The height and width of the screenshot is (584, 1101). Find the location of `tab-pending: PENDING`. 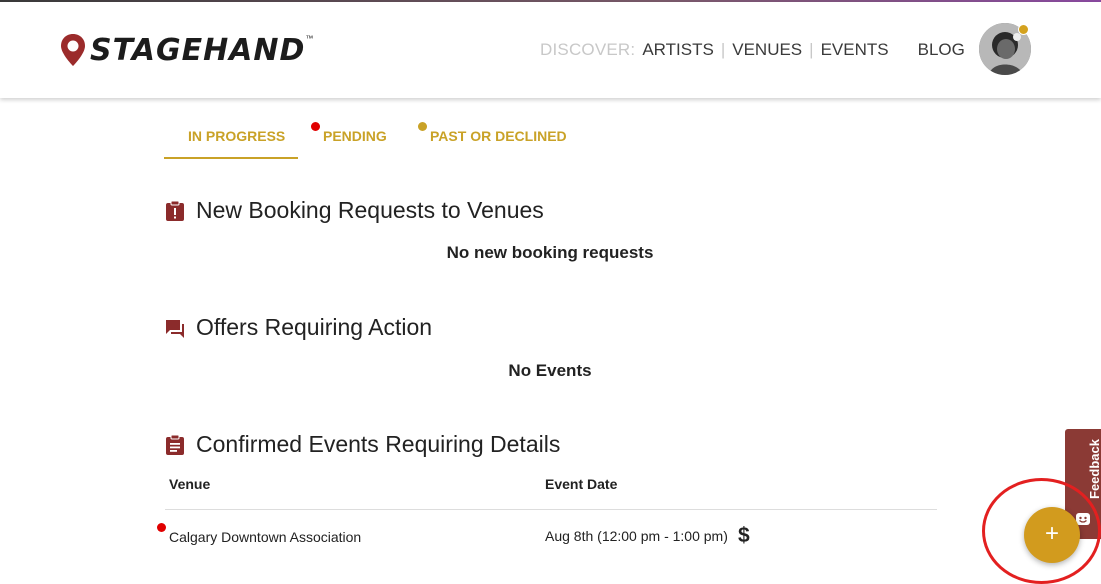

tab-pending: PENDING is located at coordinates (355, 136).